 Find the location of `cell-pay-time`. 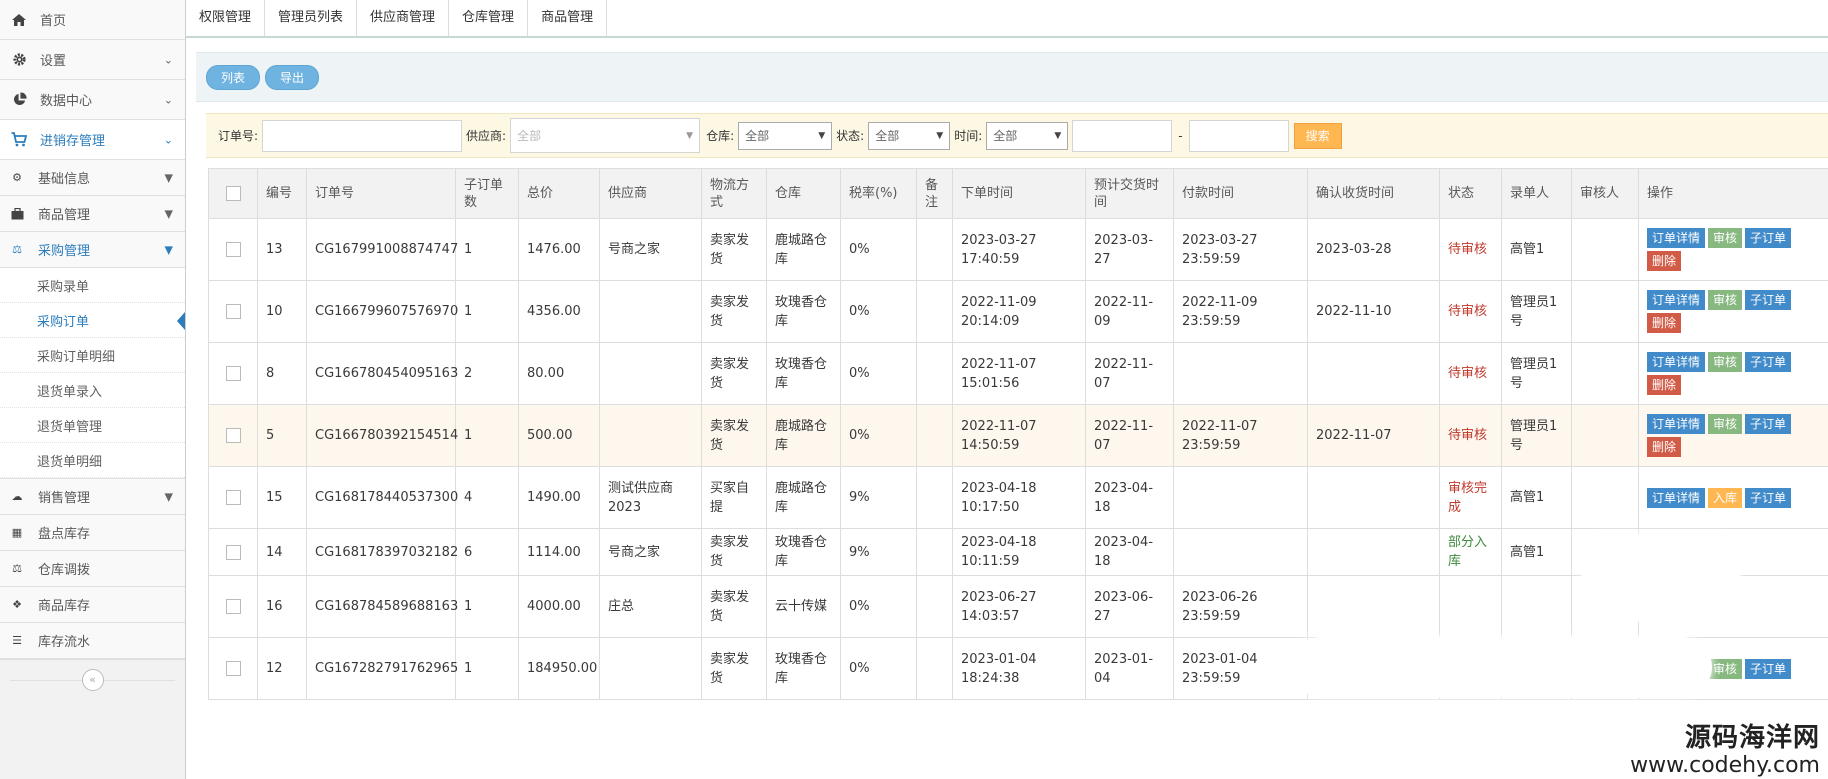

cell-pay-time is located at coordinates (1240, 497).